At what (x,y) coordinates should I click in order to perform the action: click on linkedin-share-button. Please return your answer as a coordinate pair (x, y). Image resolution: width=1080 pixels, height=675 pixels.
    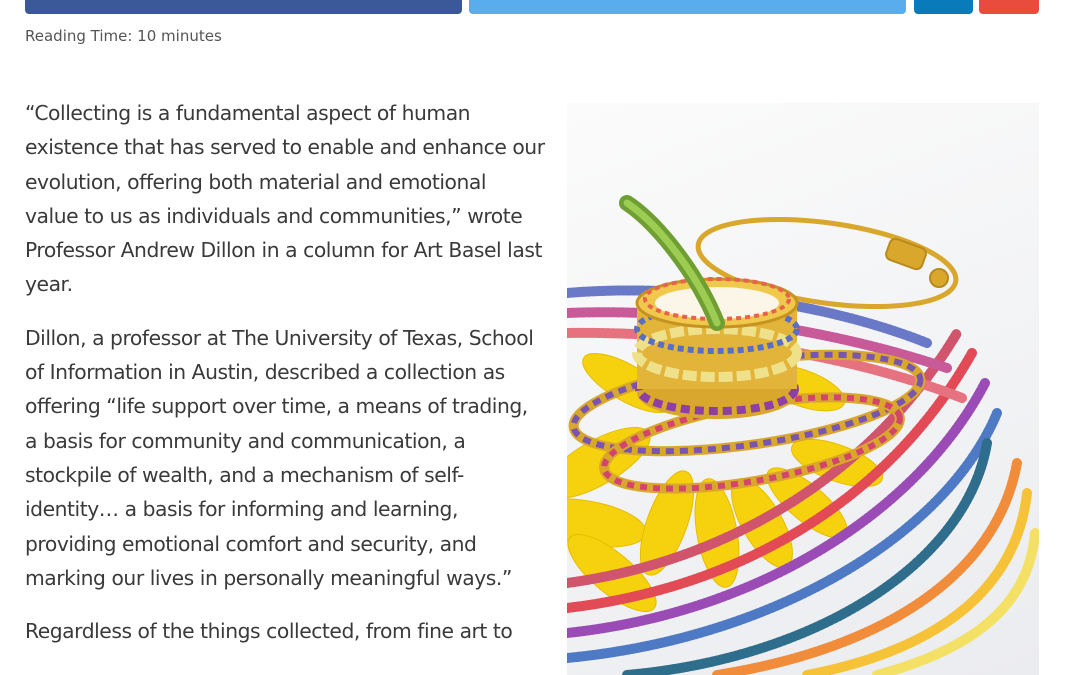
    Looking at the image, I should click on (943, 7).